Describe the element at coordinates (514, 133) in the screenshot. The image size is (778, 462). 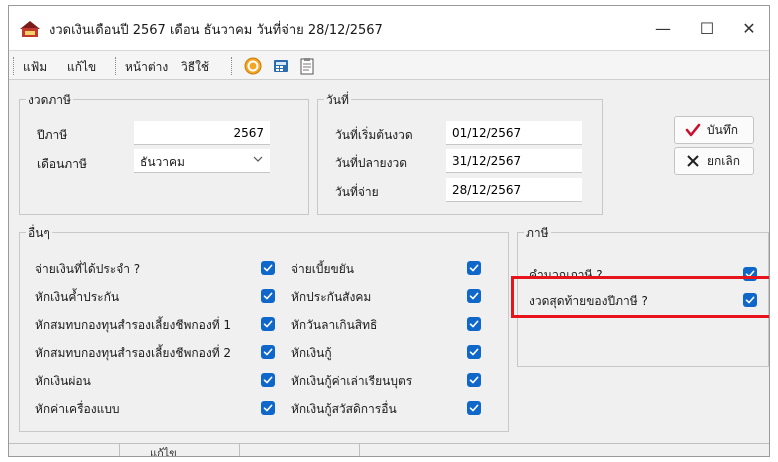
I see `start-date-input` at that location.